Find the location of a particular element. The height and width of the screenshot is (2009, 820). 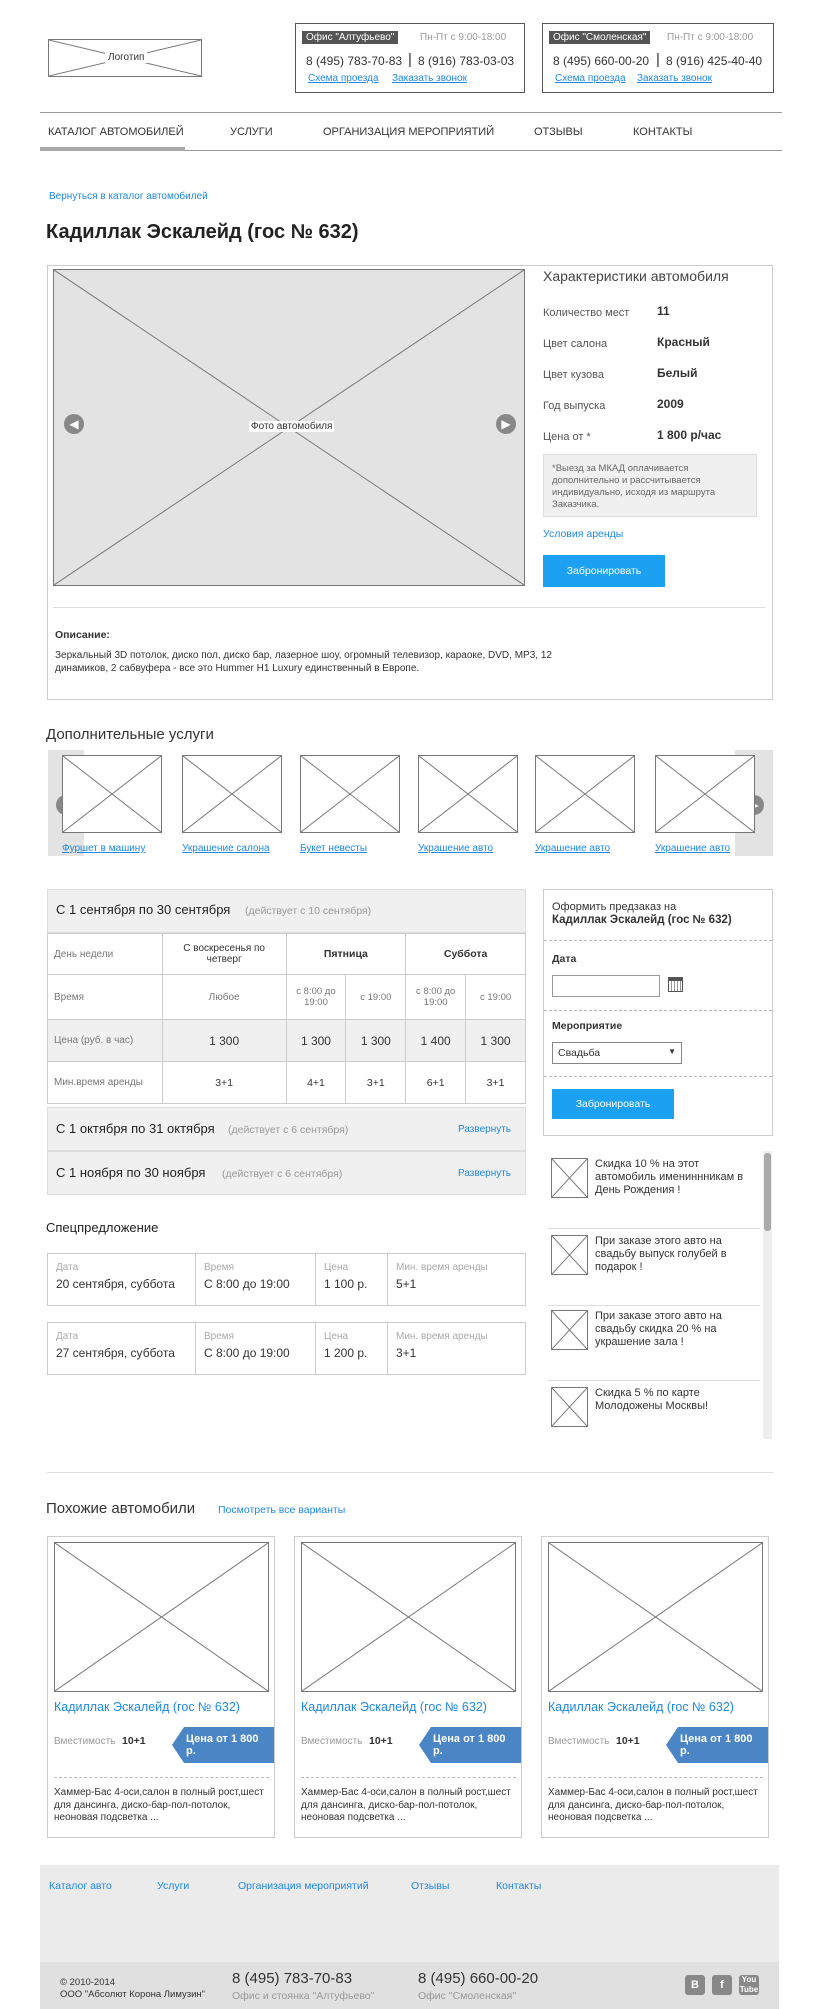

header-saturday: Суббота is located at coordinates (465, 954).